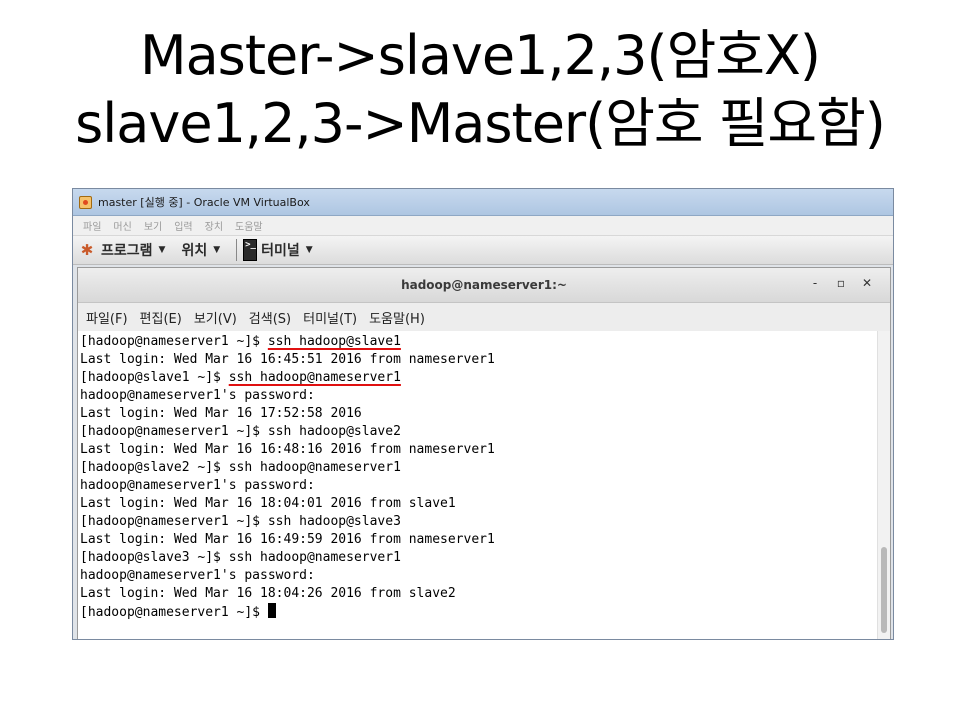 The width and height of the screenshot is (960, 720). I want to click on maximize-icon: ▫, so click(841, 283).